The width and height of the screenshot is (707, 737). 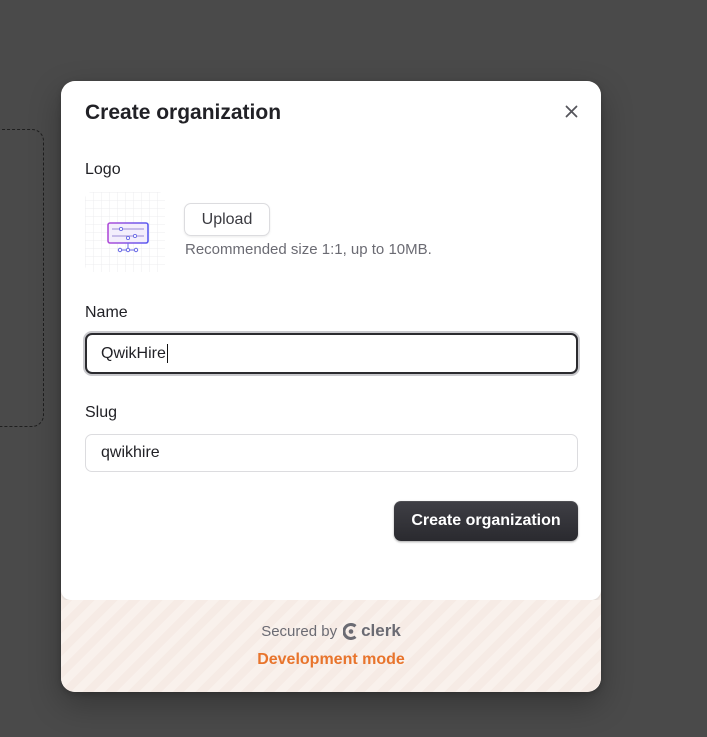 What do you see at coordinates (331, 453) in the screenshot?
I see `slug-input: qwikhire` at bounding box center [331, 453].